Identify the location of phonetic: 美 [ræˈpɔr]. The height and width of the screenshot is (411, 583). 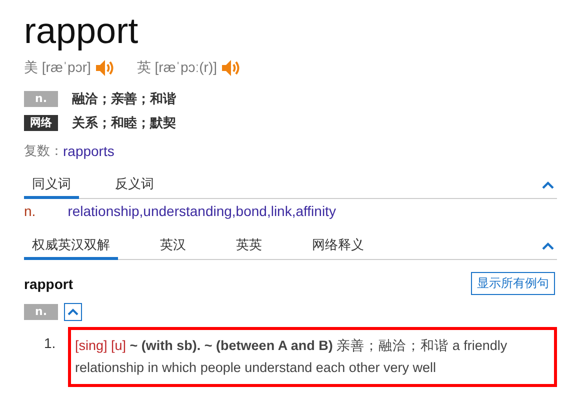
(57, 68).